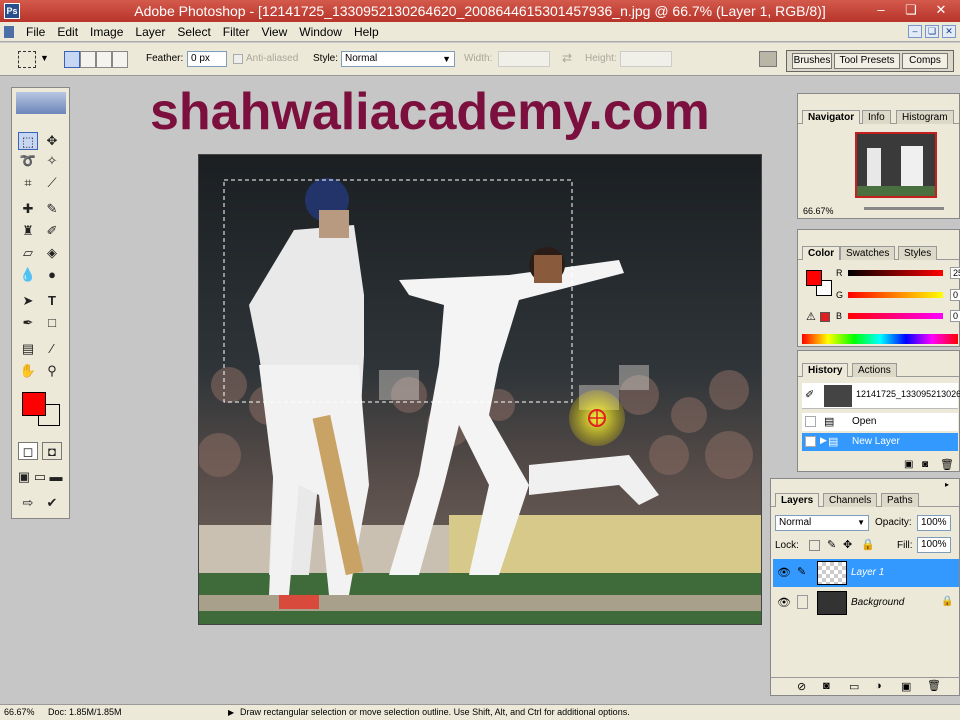  I want to click on swap-dimensions-icon: ⇄, so click(567, 58).